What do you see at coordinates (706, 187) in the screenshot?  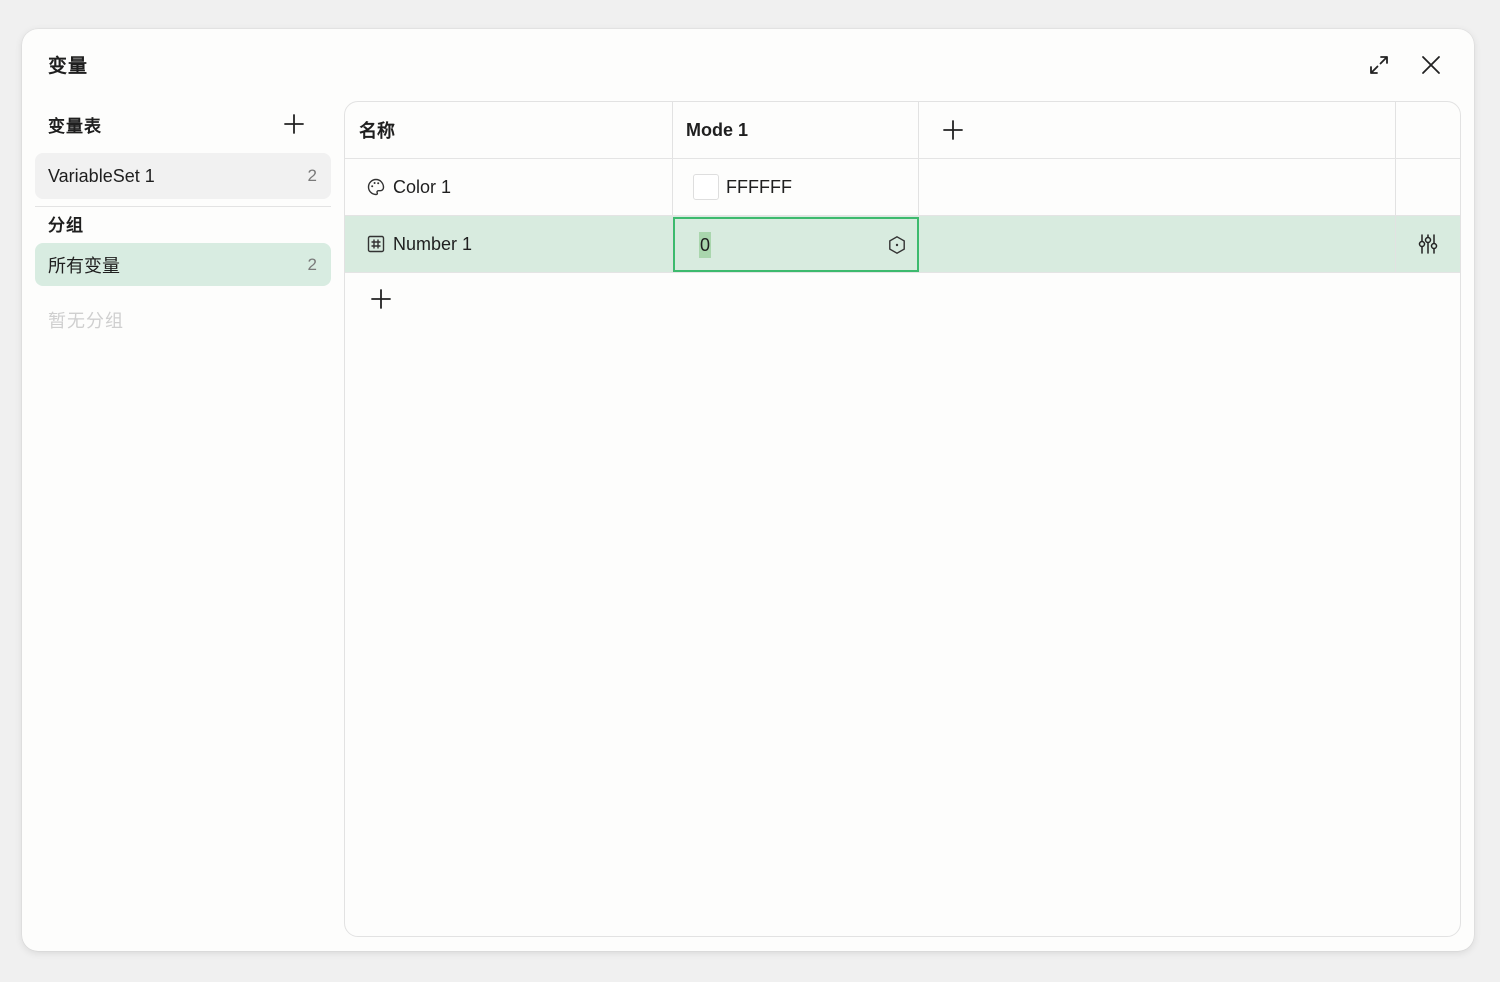 I see `color-swatch` at bounding box center [706, 187].